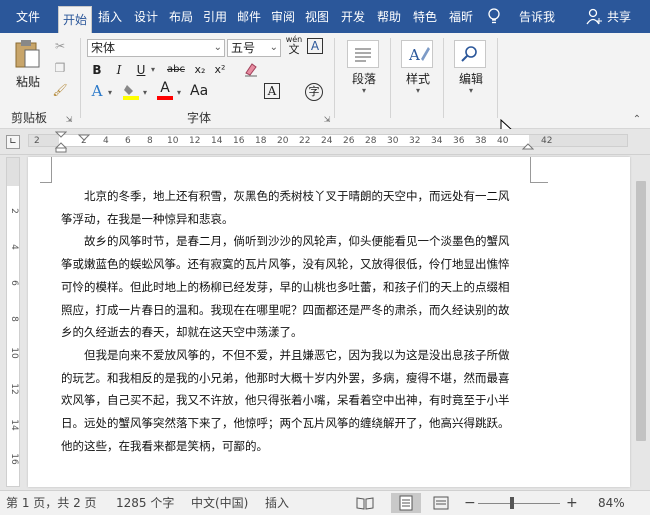 The width and height of the screenshot is (650, 515). I want to click on tab-view: 视图, so click(317, 17).